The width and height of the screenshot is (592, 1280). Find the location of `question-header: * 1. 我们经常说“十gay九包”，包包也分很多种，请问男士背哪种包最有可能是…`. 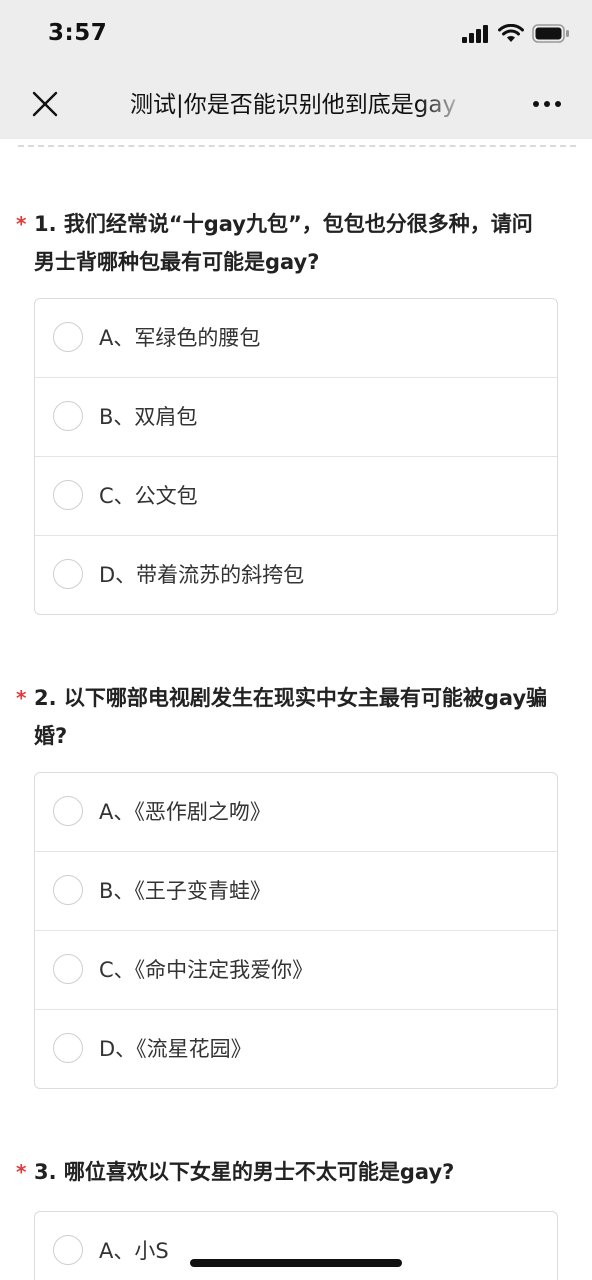

question-header: * 1. 我们经常说“十gay九包”，包包也分很多种，请问男士背哪种包最有可能是… is located at coordinates (296, 243).